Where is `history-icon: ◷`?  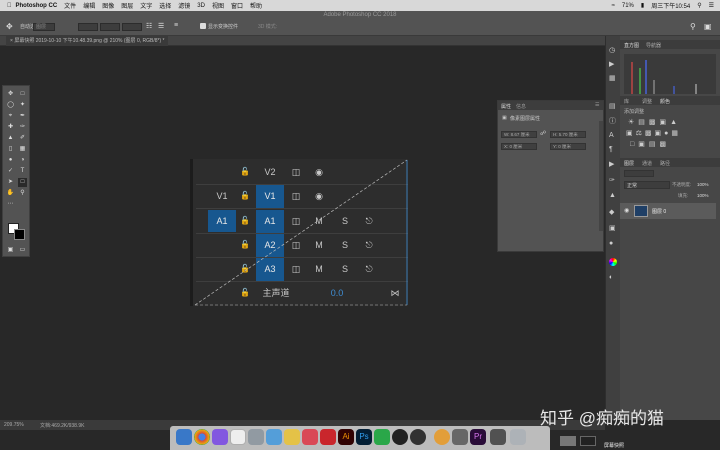 history-icon: ◷ is located at coordinates (612, 50).